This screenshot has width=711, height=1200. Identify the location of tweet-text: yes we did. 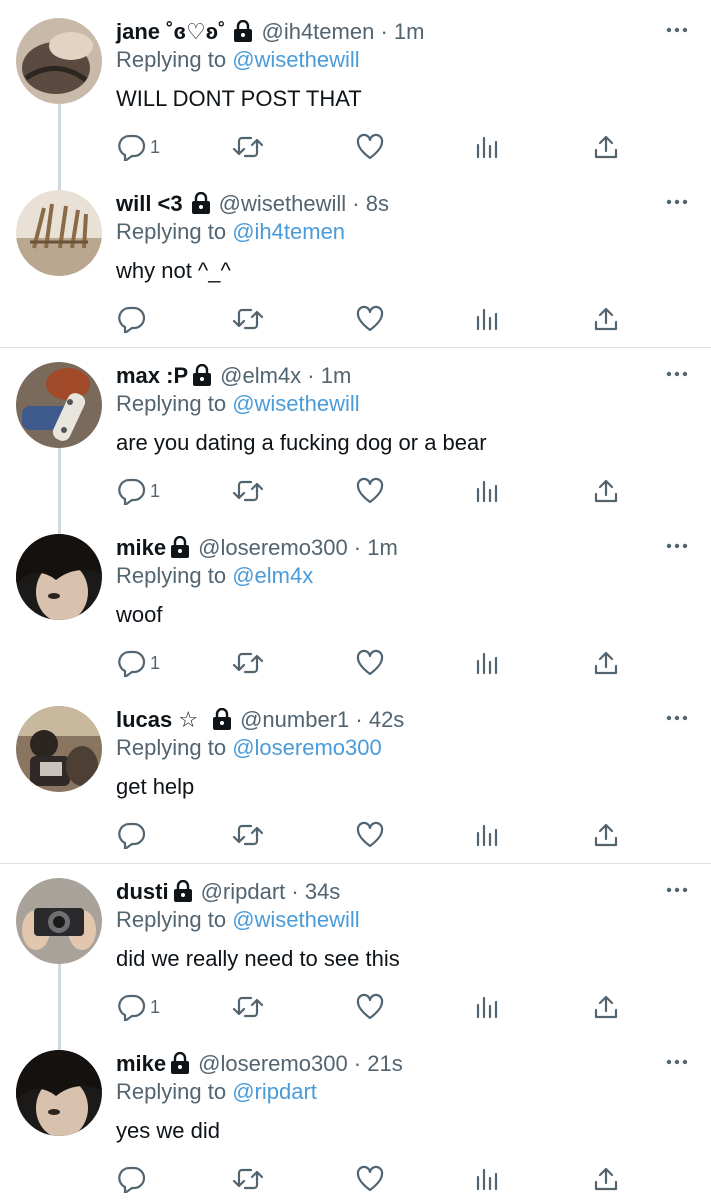
(168, 1130).